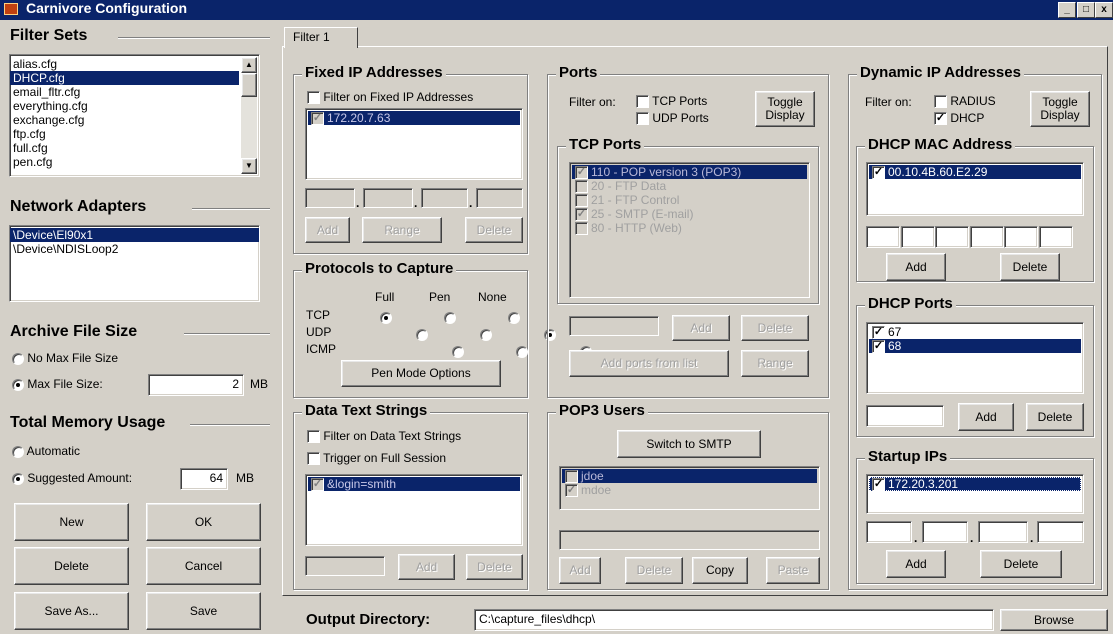 This screenshot has height=634, width=1113. Describe the element at coordinates (458, 351) in the screenshot. I see `radio-icmp-full` at that location.